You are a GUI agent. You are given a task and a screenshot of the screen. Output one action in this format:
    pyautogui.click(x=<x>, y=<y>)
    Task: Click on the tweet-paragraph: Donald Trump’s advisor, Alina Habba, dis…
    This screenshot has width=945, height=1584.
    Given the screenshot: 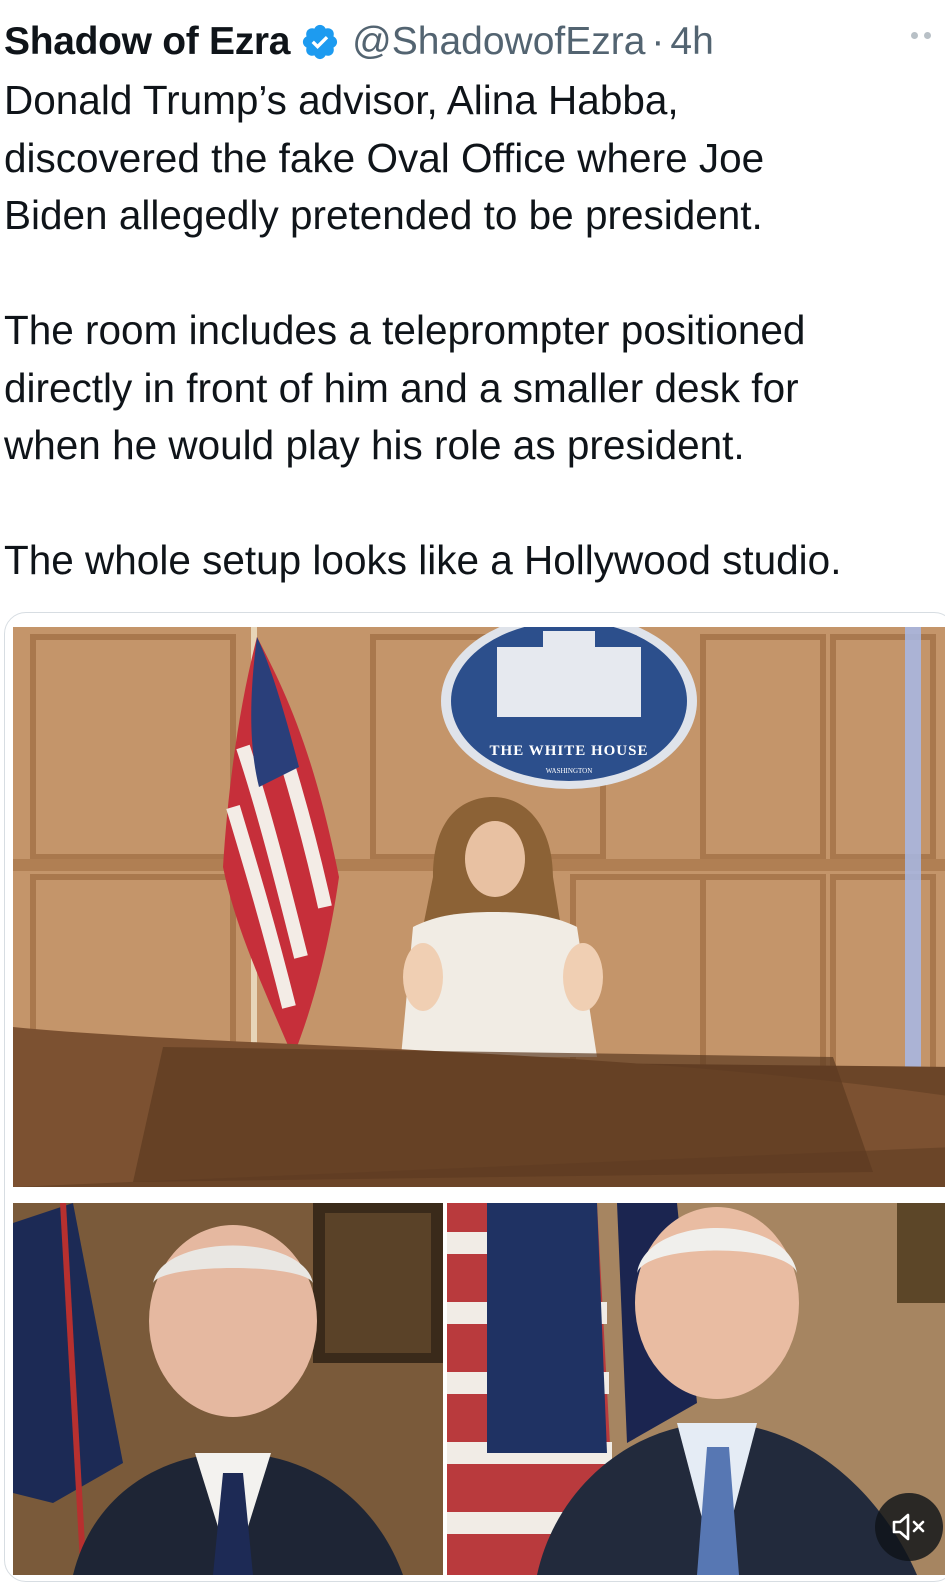 What is the action you would take?
    pyautogui.click(x=384, y=157)
    